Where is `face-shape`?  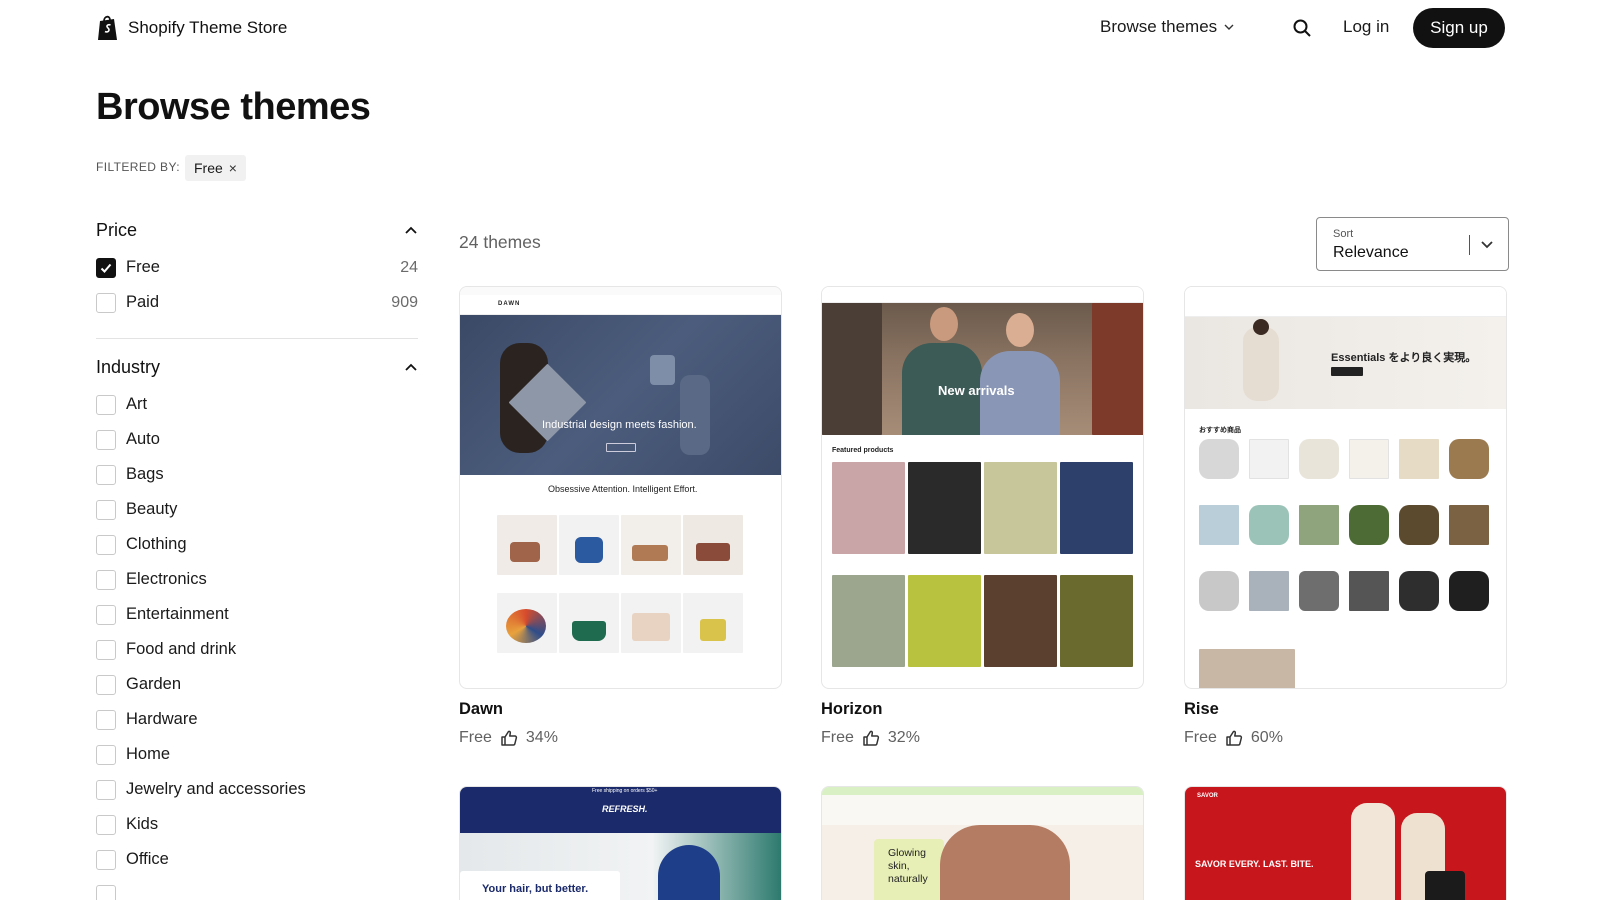 face-shape is located at coordinates (944, 324).